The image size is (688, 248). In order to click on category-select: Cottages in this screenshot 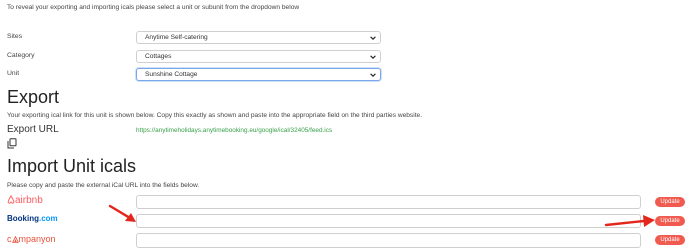, I will do `click(258, 56)`.